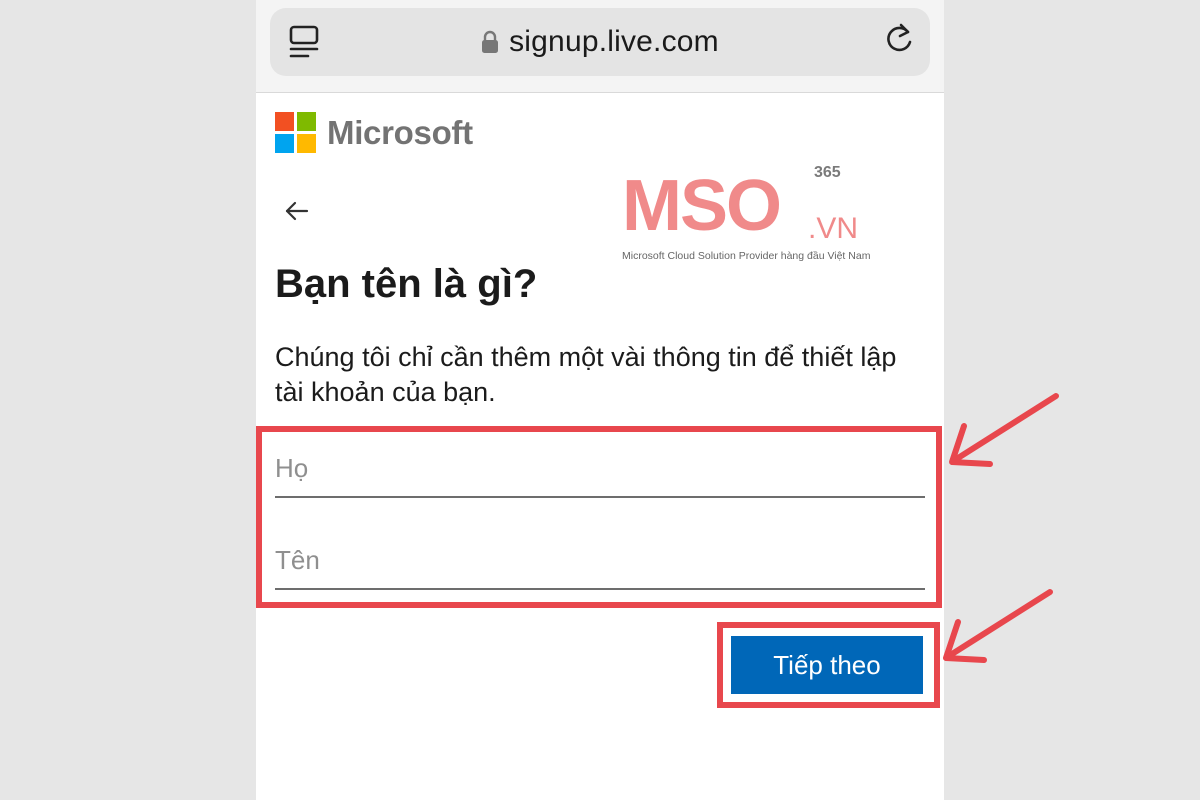  I want to click on lock-icon, so click(490, 41).